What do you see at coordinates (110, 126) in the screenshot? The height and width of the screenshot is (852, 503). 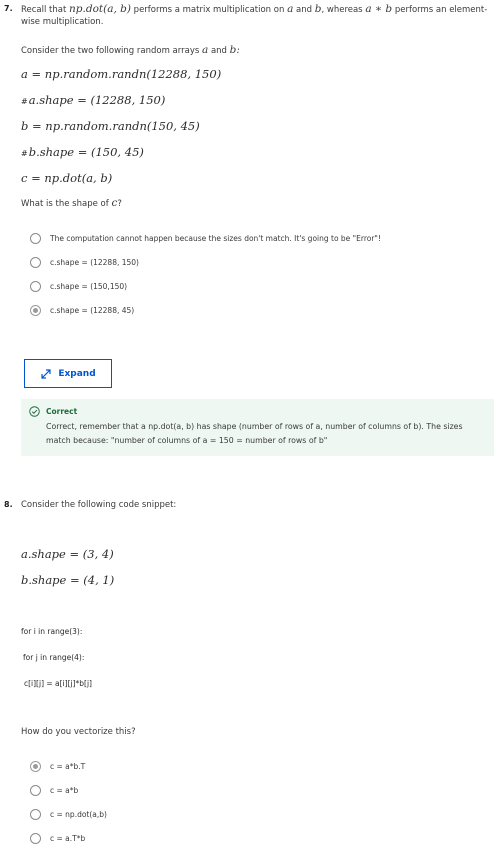 I see `math-line-b-assign: b = np.random.randn(150, 45)` at bounding box center [110, 126].